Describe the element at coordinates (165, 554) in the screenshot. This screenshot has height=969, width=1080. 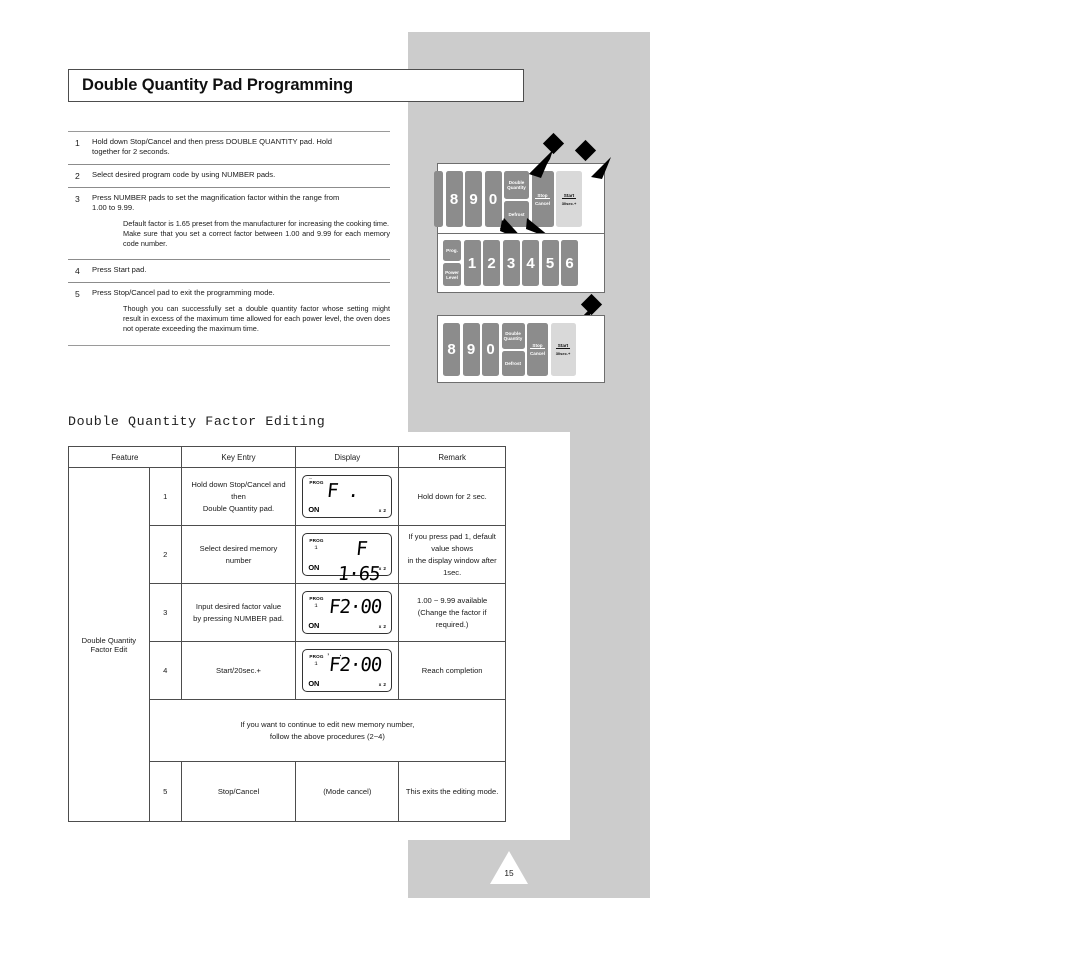
I see `row-index: 2` at that location.